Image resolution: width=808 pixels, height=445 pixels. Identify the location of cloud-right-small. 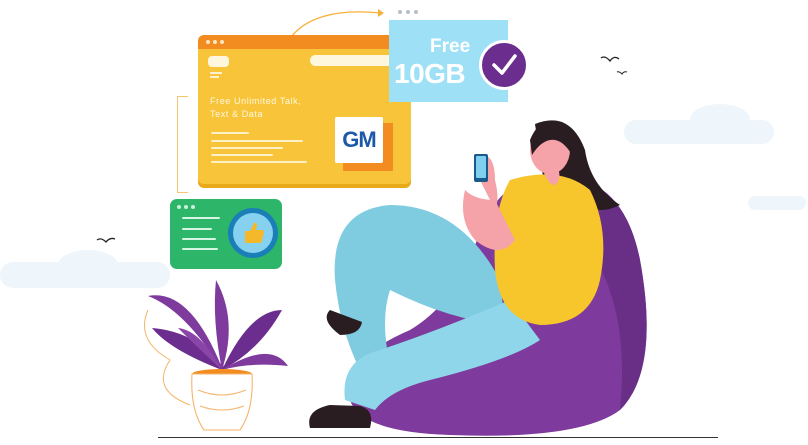
(777, 203).